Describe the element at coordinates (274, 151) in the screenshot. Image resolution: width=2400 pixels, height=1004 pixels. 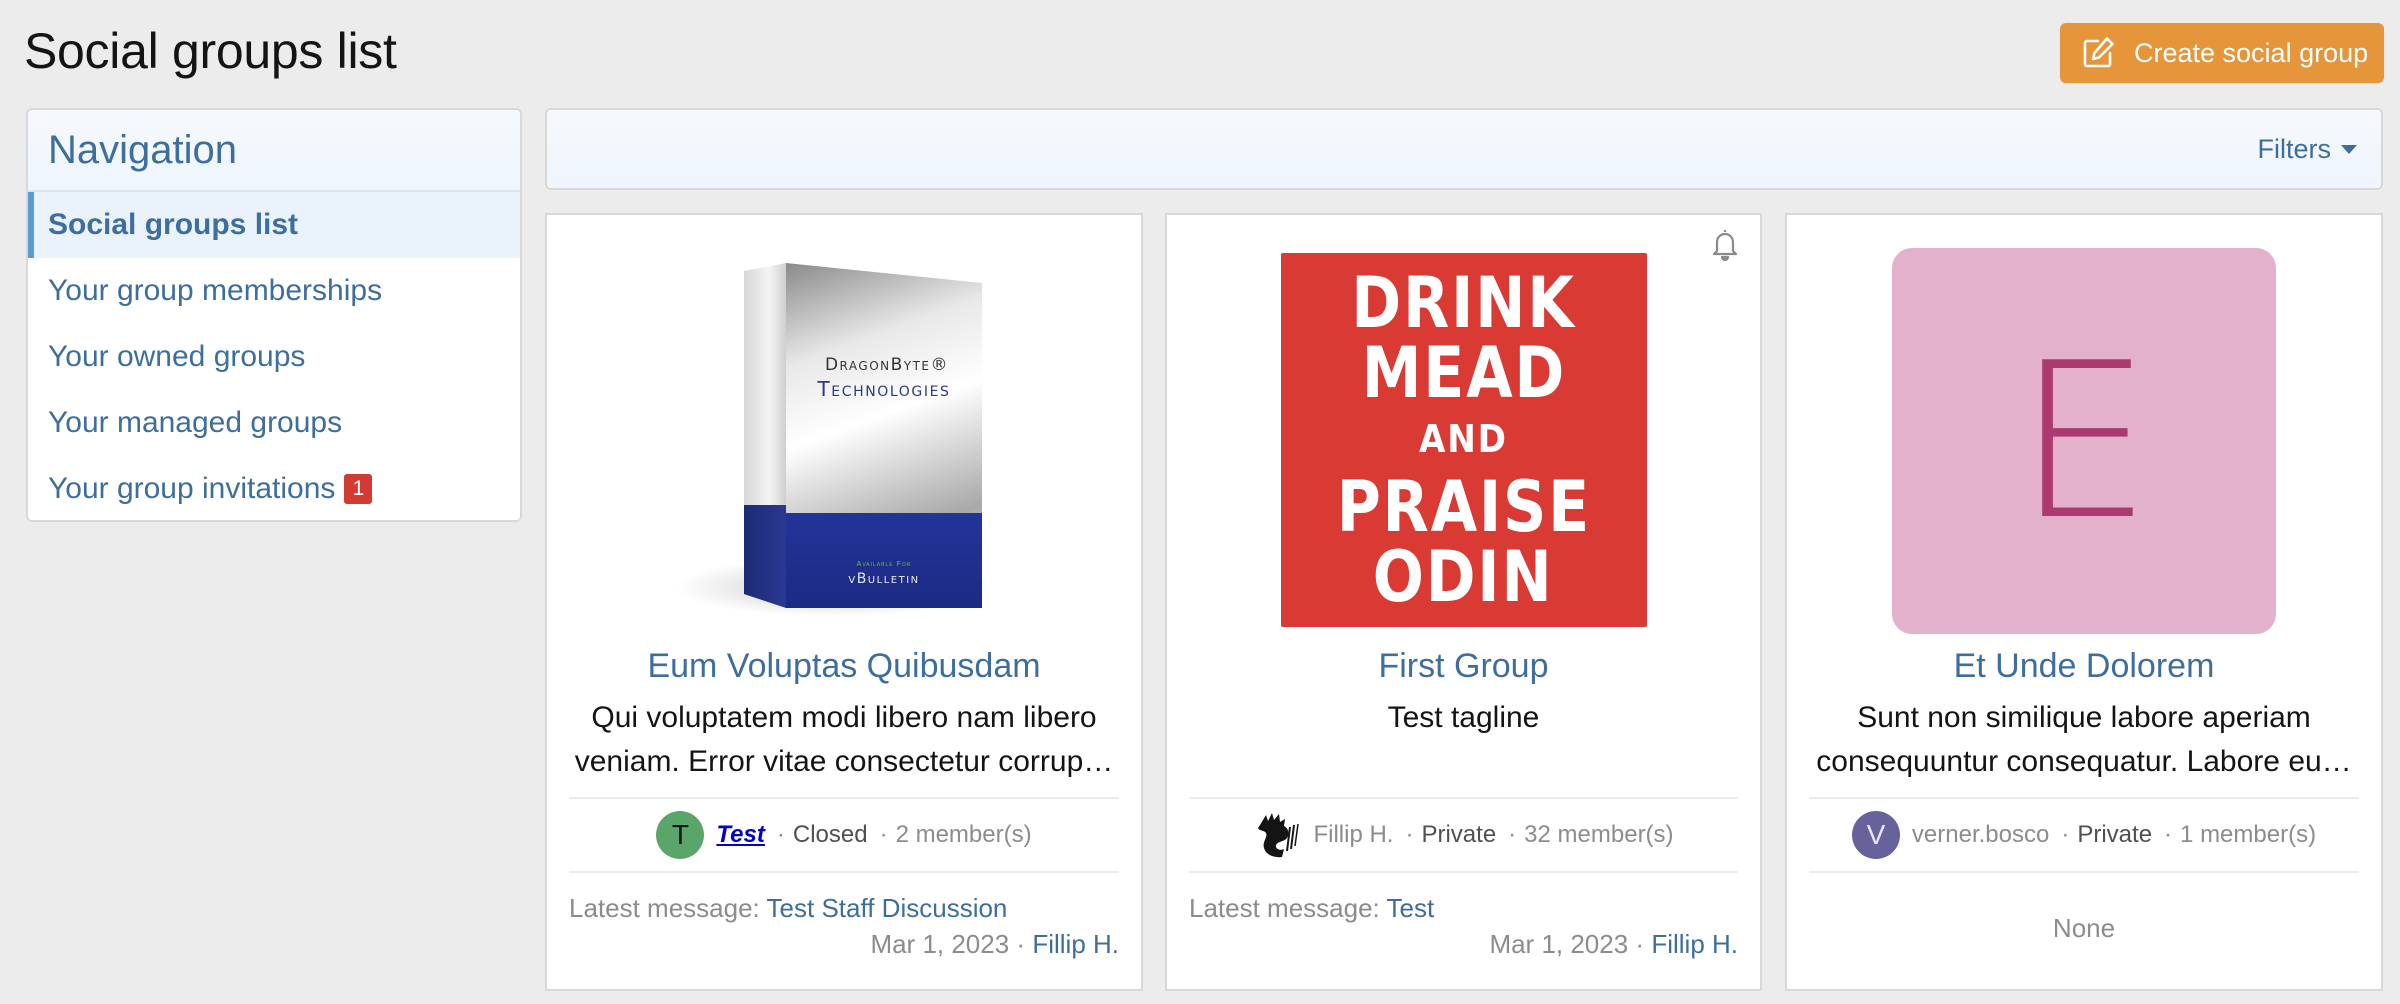
I see `navigation-title: Navigation` at that location.